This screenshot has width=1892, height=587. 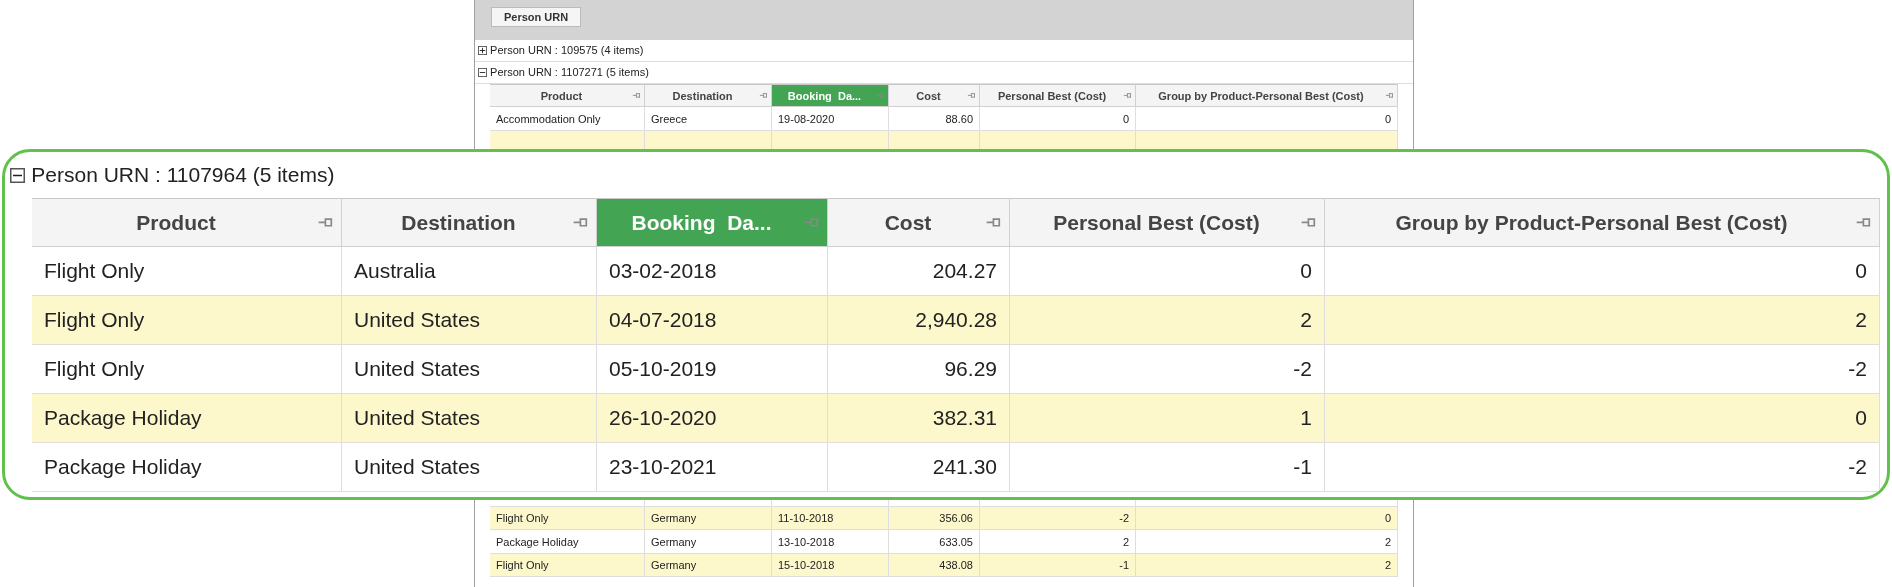 What do you see at coordinates (536, 17) in the screenshot?
I see `group-chip: Person URN` at bounding box center [536, 17].